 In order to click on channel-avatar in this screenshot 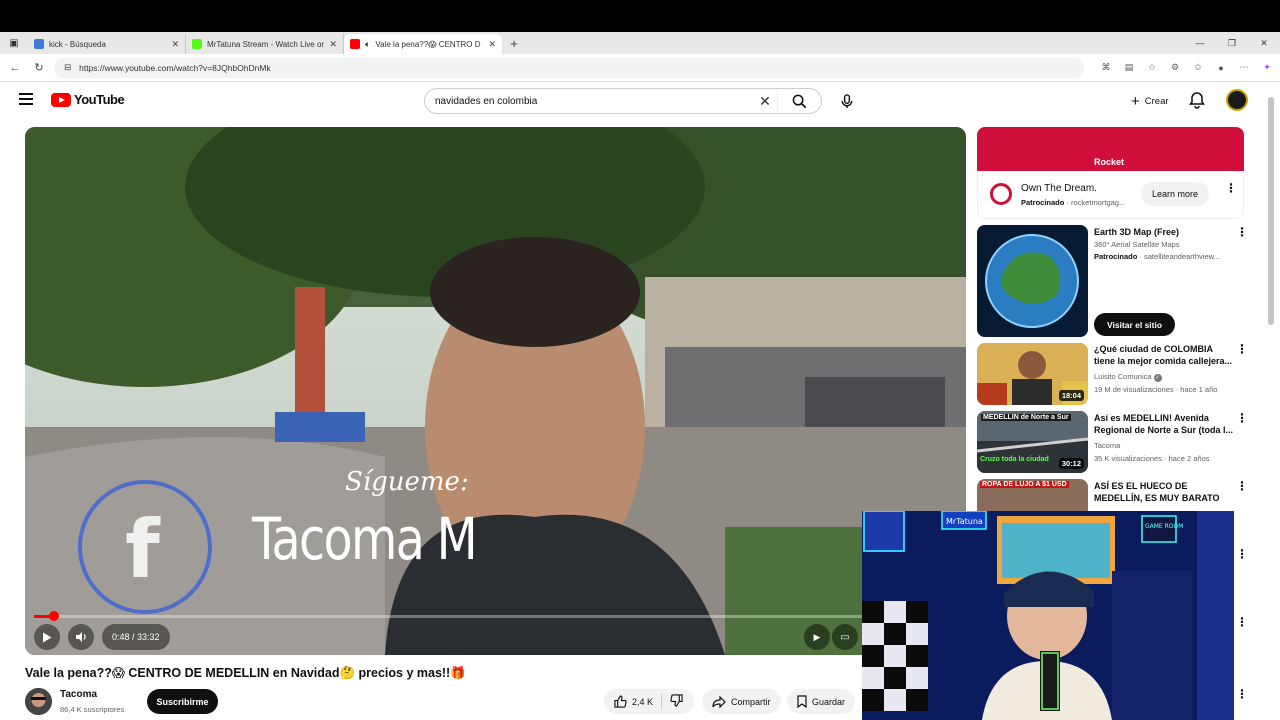, I will do `click(38, 701)`.